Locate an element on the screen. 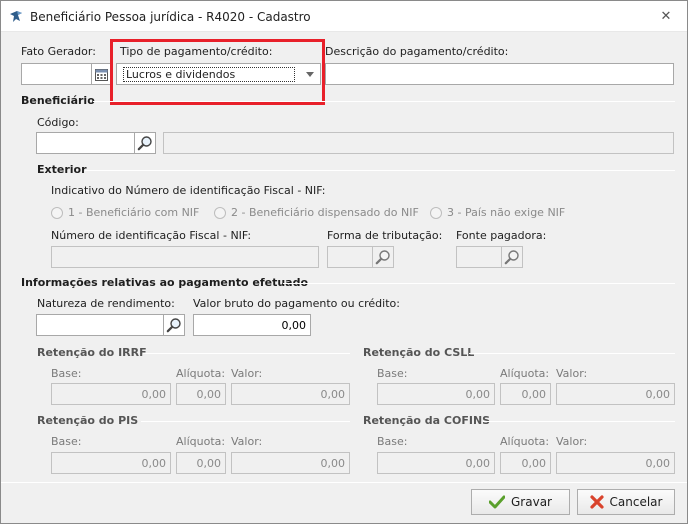 This screenshot has height=524, width=688. irrf-aliquota-label: Alíquota: is located at coordinates (201, 373).